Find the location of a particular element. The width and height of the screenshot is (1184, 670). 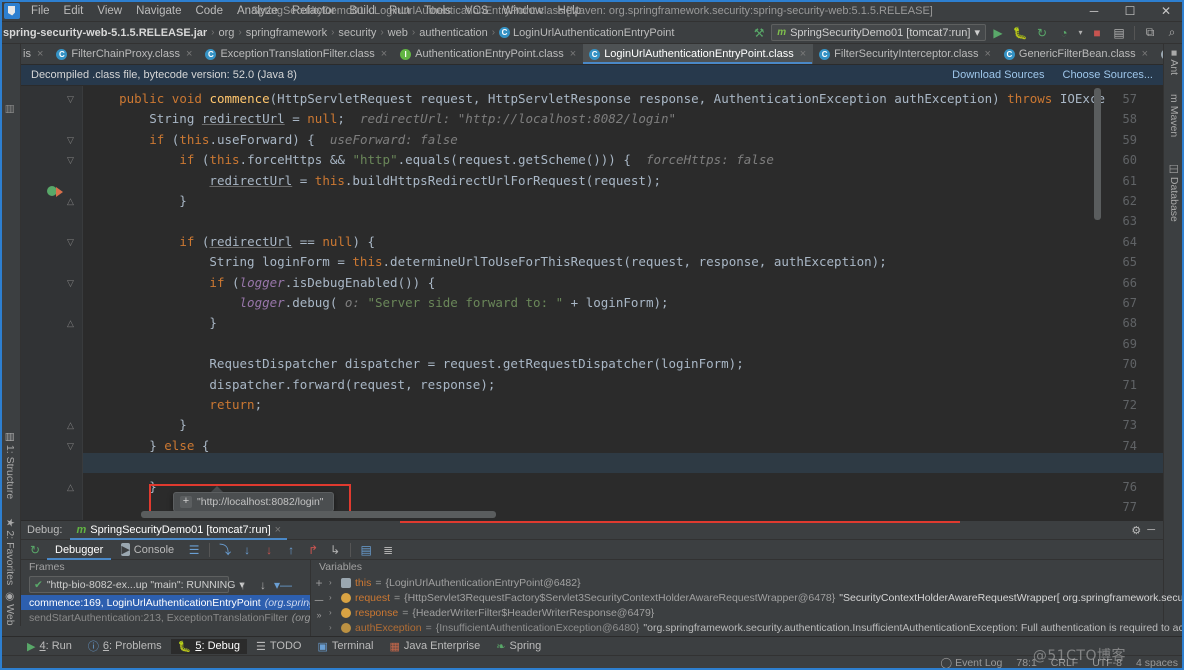

maximize-button: ☐ is located at coordinates (1130, 11).